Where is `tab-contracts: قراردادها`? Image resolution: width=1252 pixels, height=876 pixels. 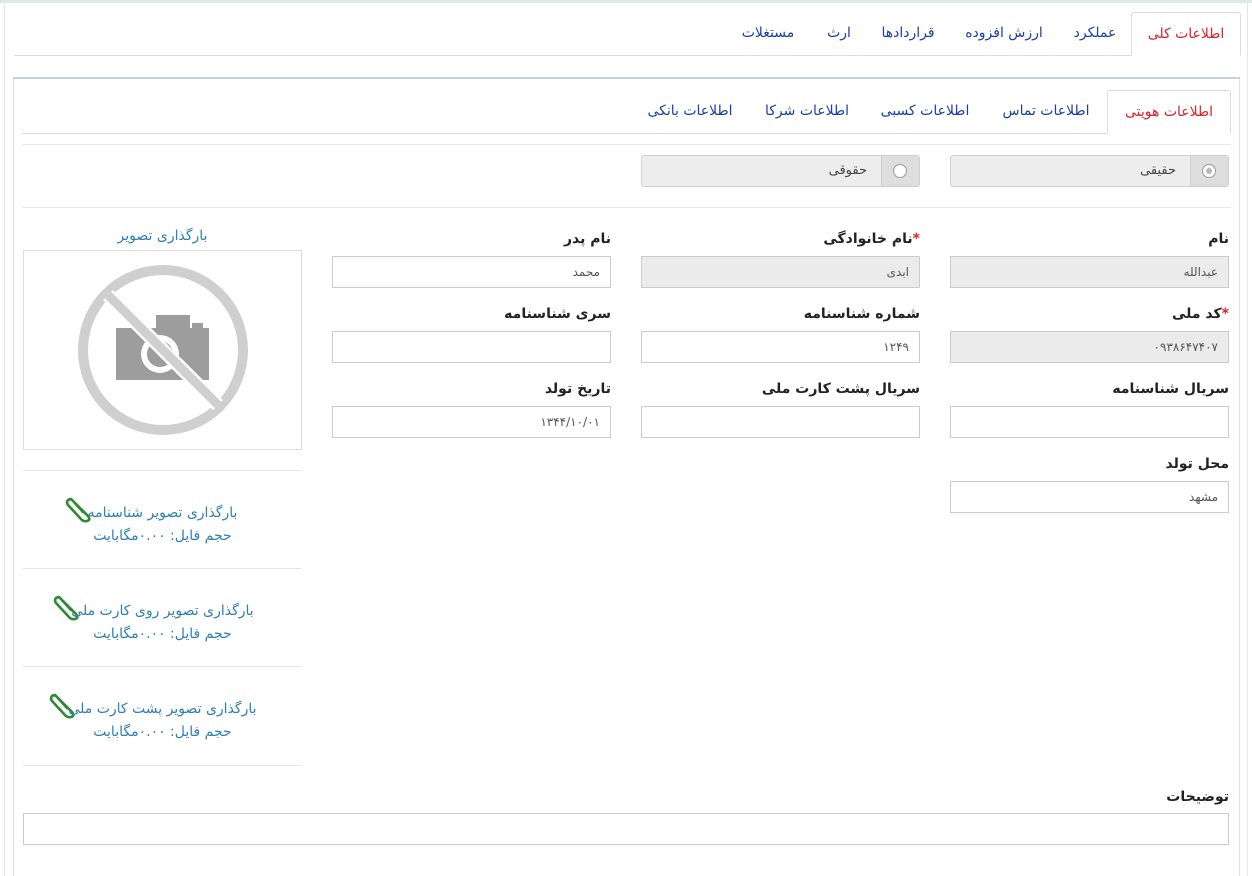
tab-contracts: قراردادها is located at coordinates (908, 34).